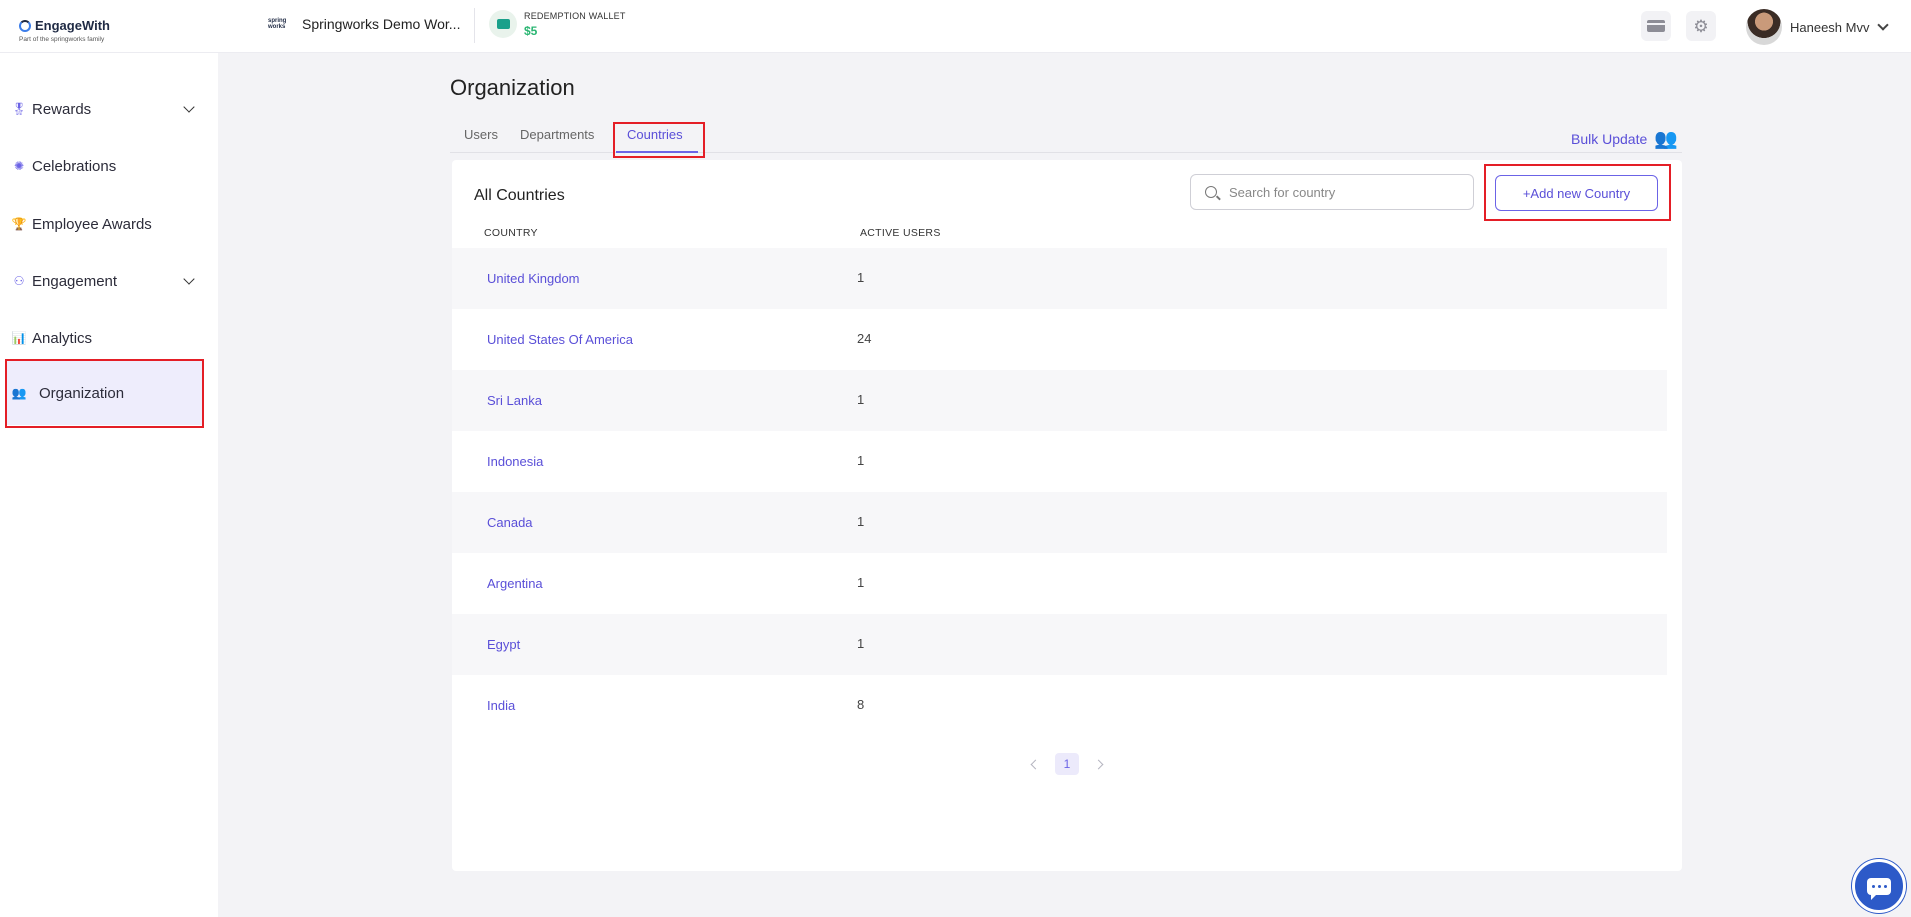 The height and width of the screenshot is (917, 1911). I want to click on sidebar-item-analytics: 📊 Analytics, so click(104, 338).